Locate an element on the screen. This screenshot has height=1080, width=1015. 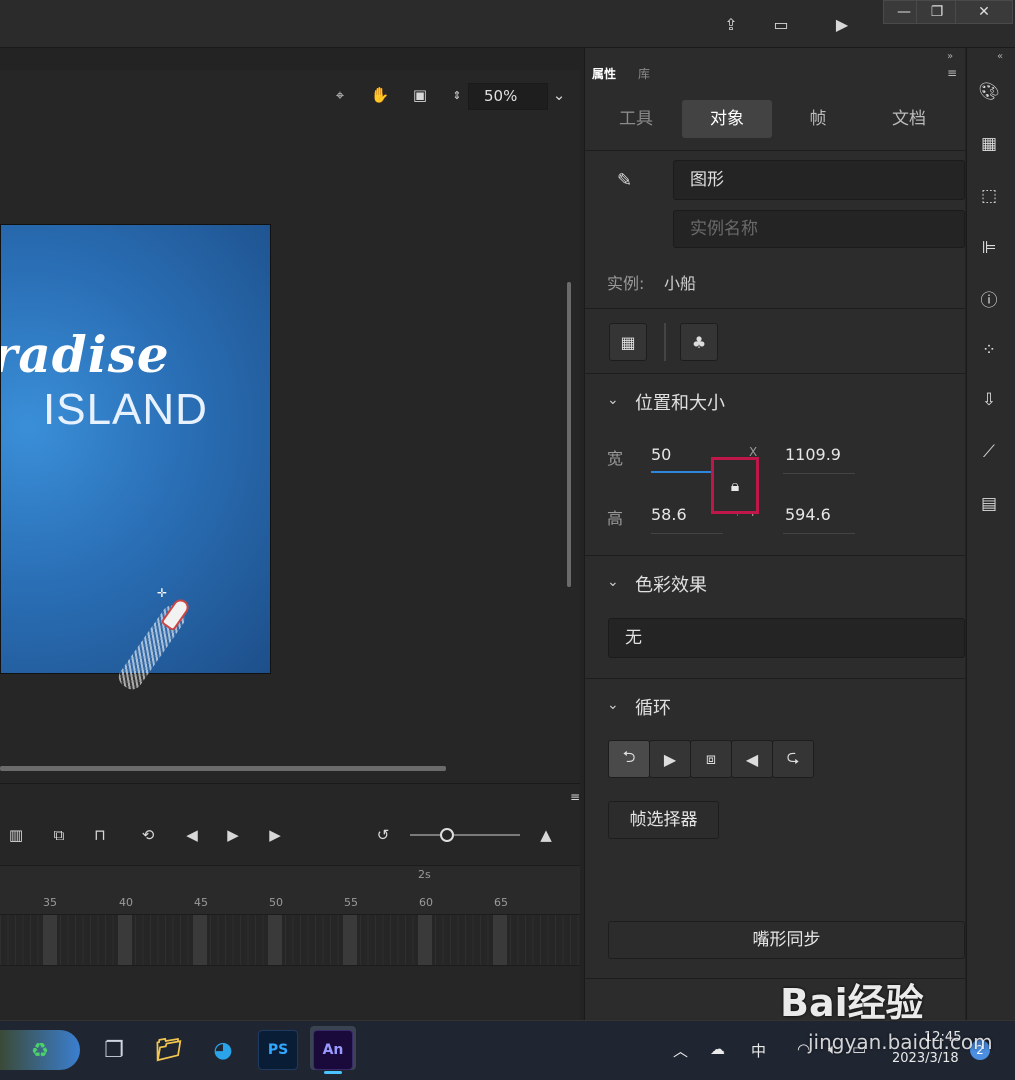
horizontal-scrollbar is located at coordinates (223, 768).